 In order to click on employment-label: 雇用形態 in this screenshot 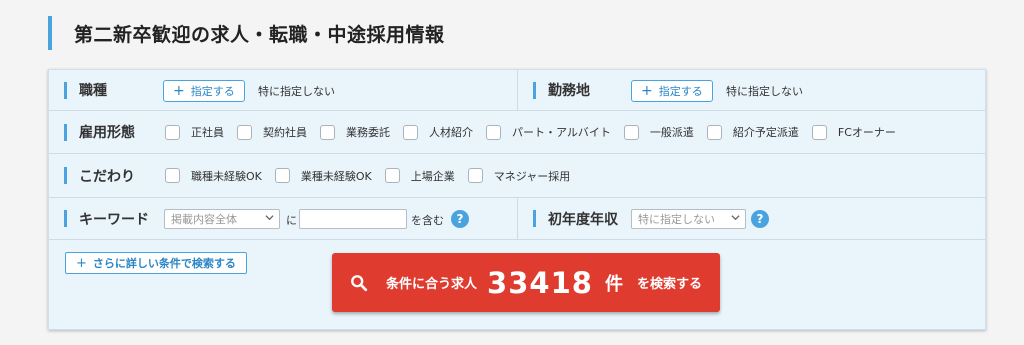, I will do `click(99, 132)`.